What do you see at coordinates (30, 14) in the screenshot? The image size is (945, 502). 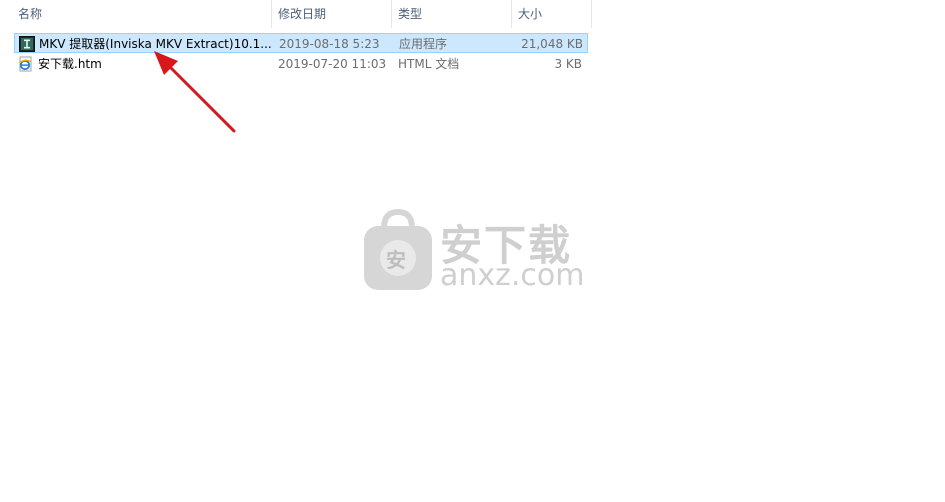 I see `column-header-name-label: 名称` at bounding box center [30, 14].